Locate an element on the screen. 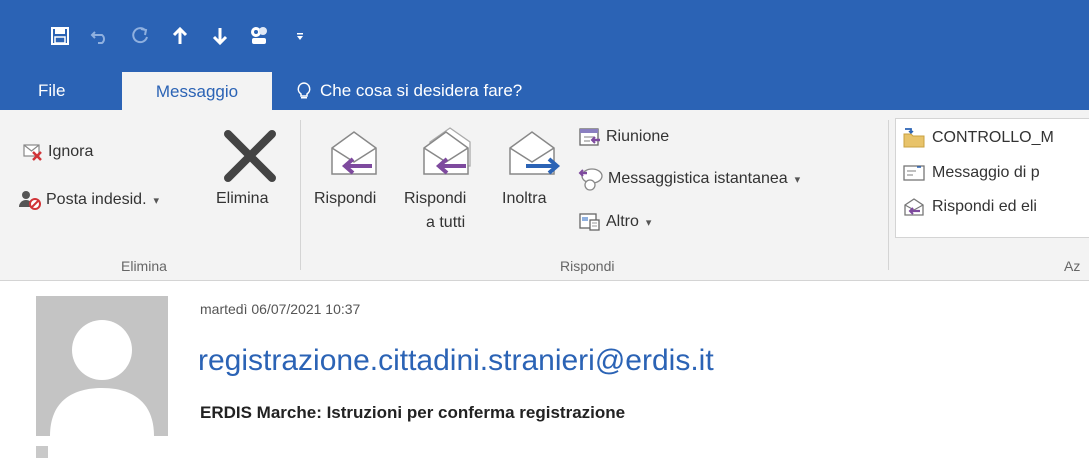 The height and width of the screenshot is (458, 1089). avatar is located at coordinates (102, 366).